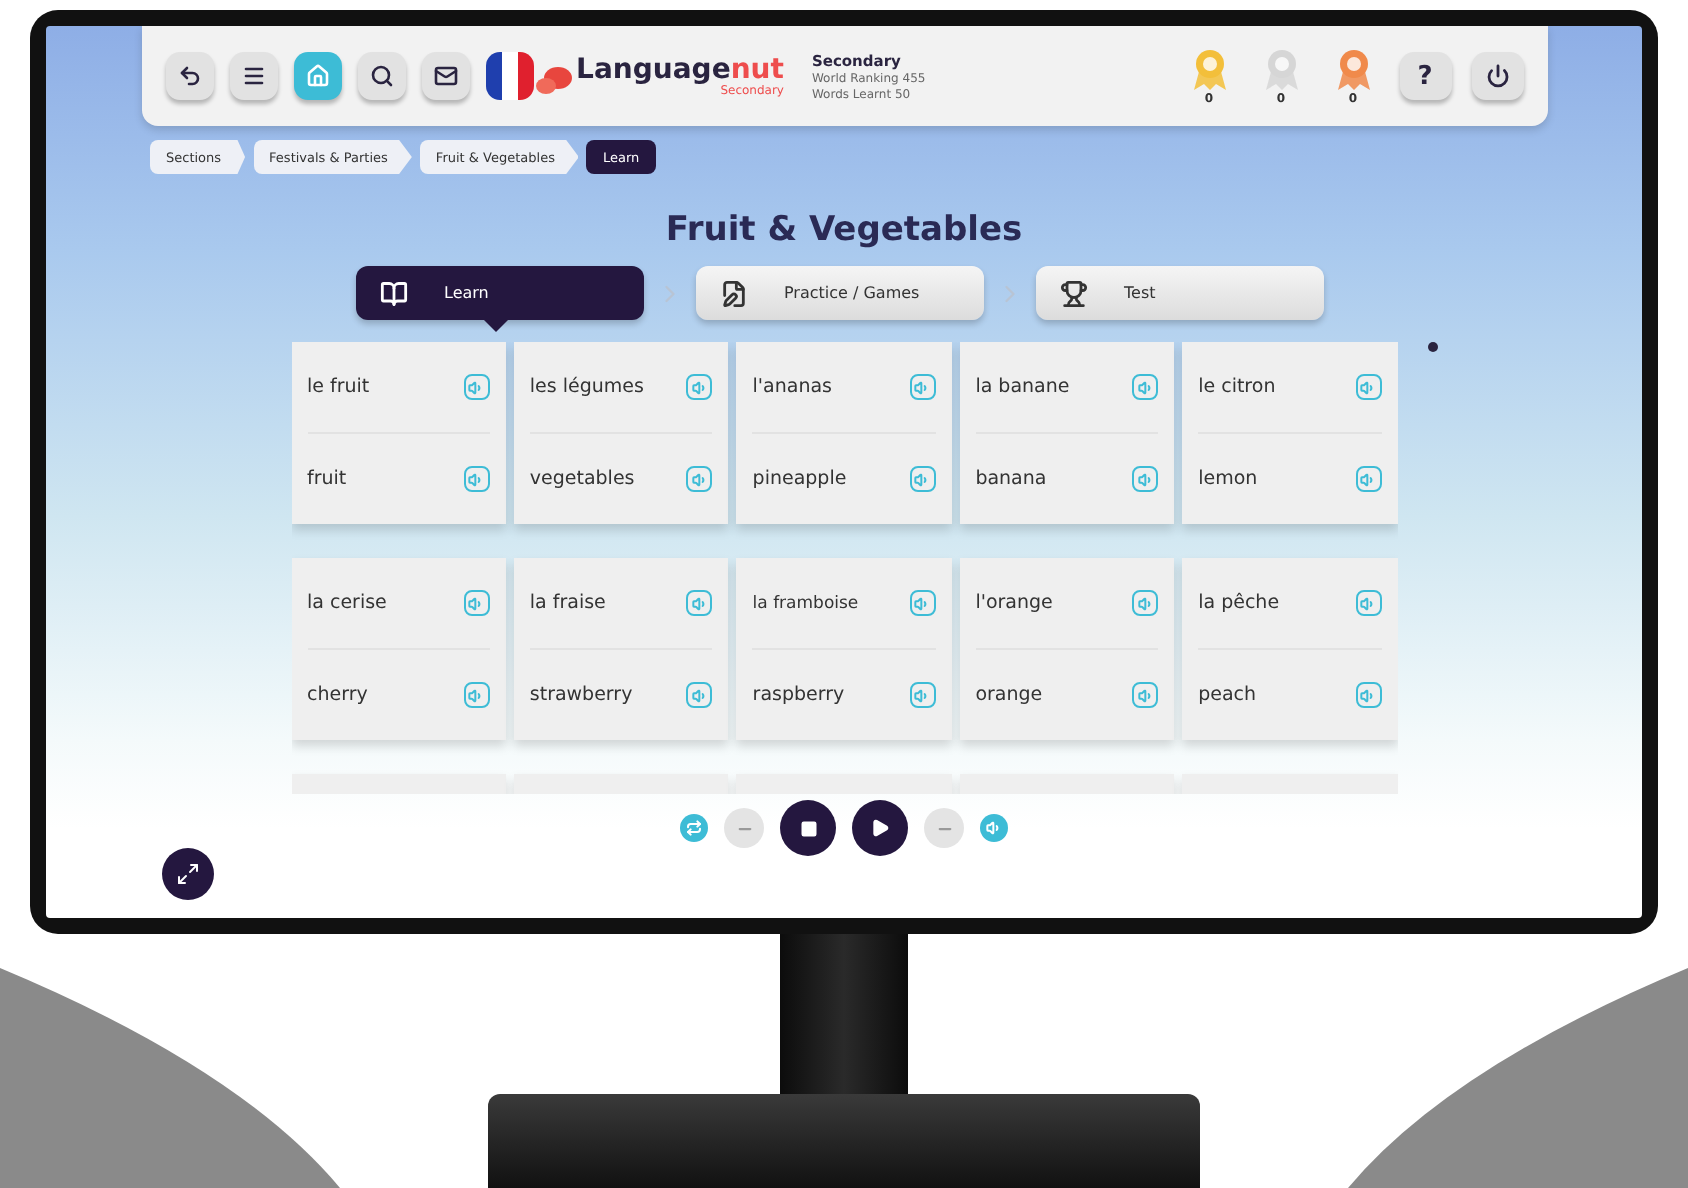 This screenshot has height=1188, width=1688. I want to click on expand-icon, so click(188, 874).